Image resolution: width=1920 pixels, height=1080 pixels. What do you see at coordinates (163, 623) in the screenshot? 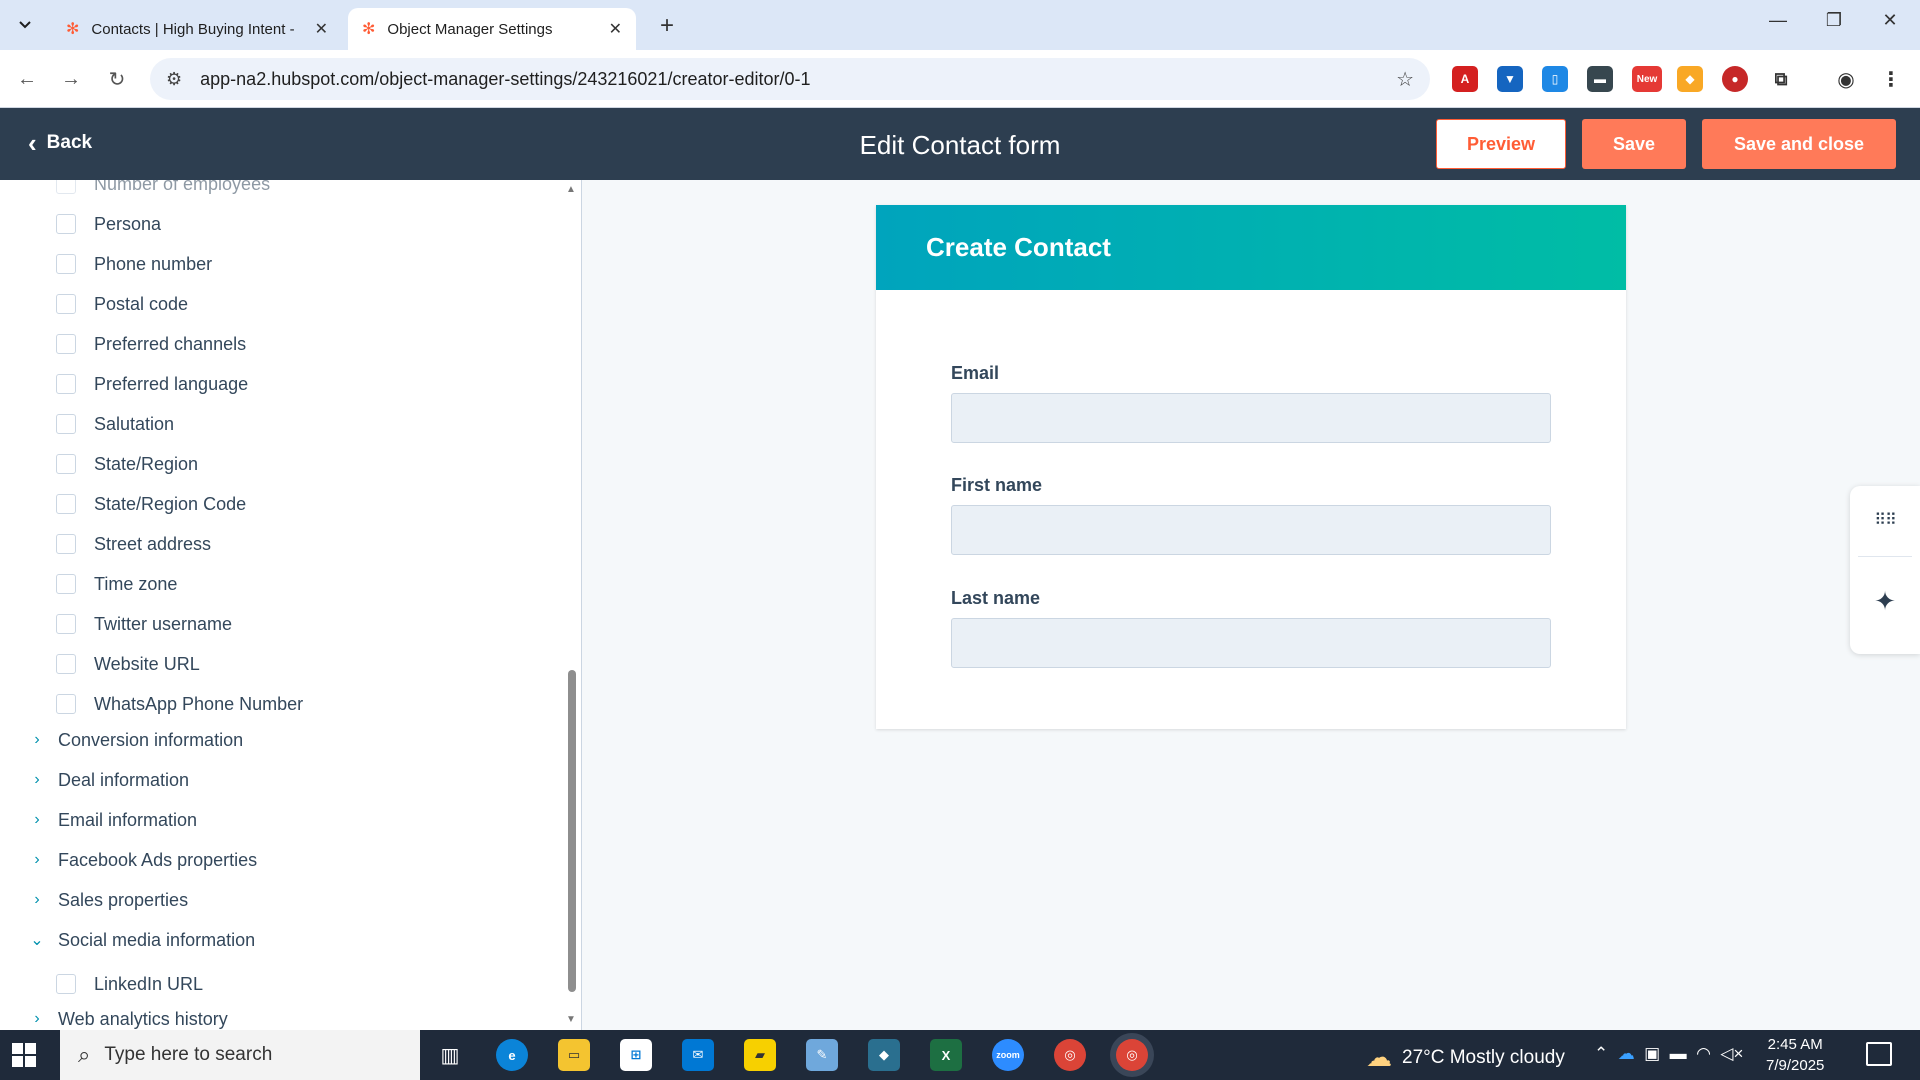
I see `property-label: Twitter username` at bounding box center [163, 623].